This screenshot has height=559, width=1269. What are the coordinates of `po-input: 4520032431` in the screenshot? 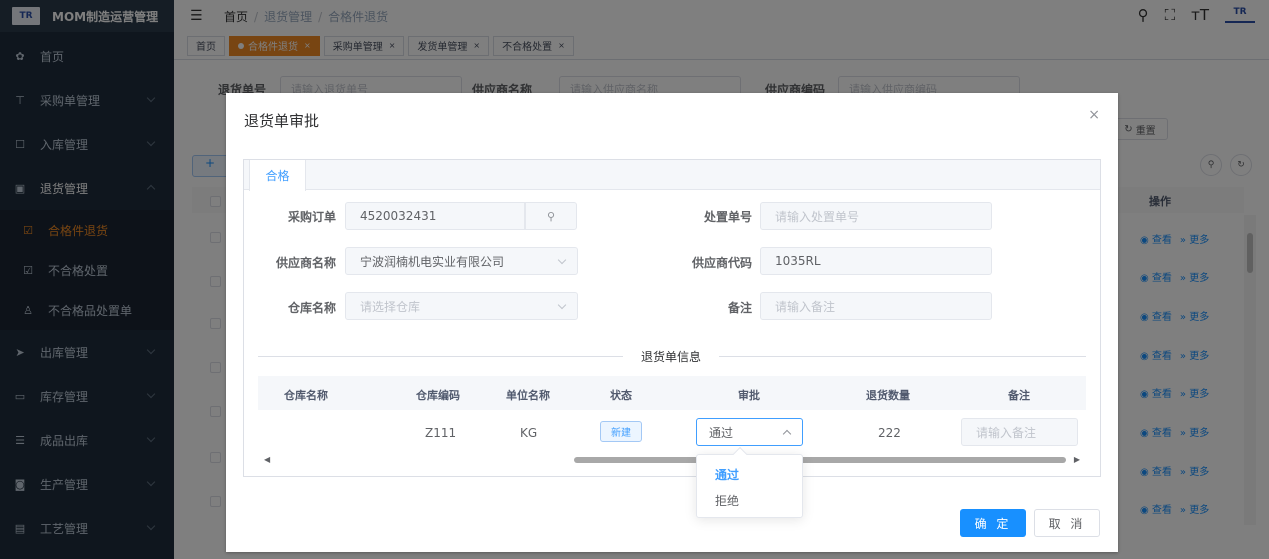 It's located at (435, 216).